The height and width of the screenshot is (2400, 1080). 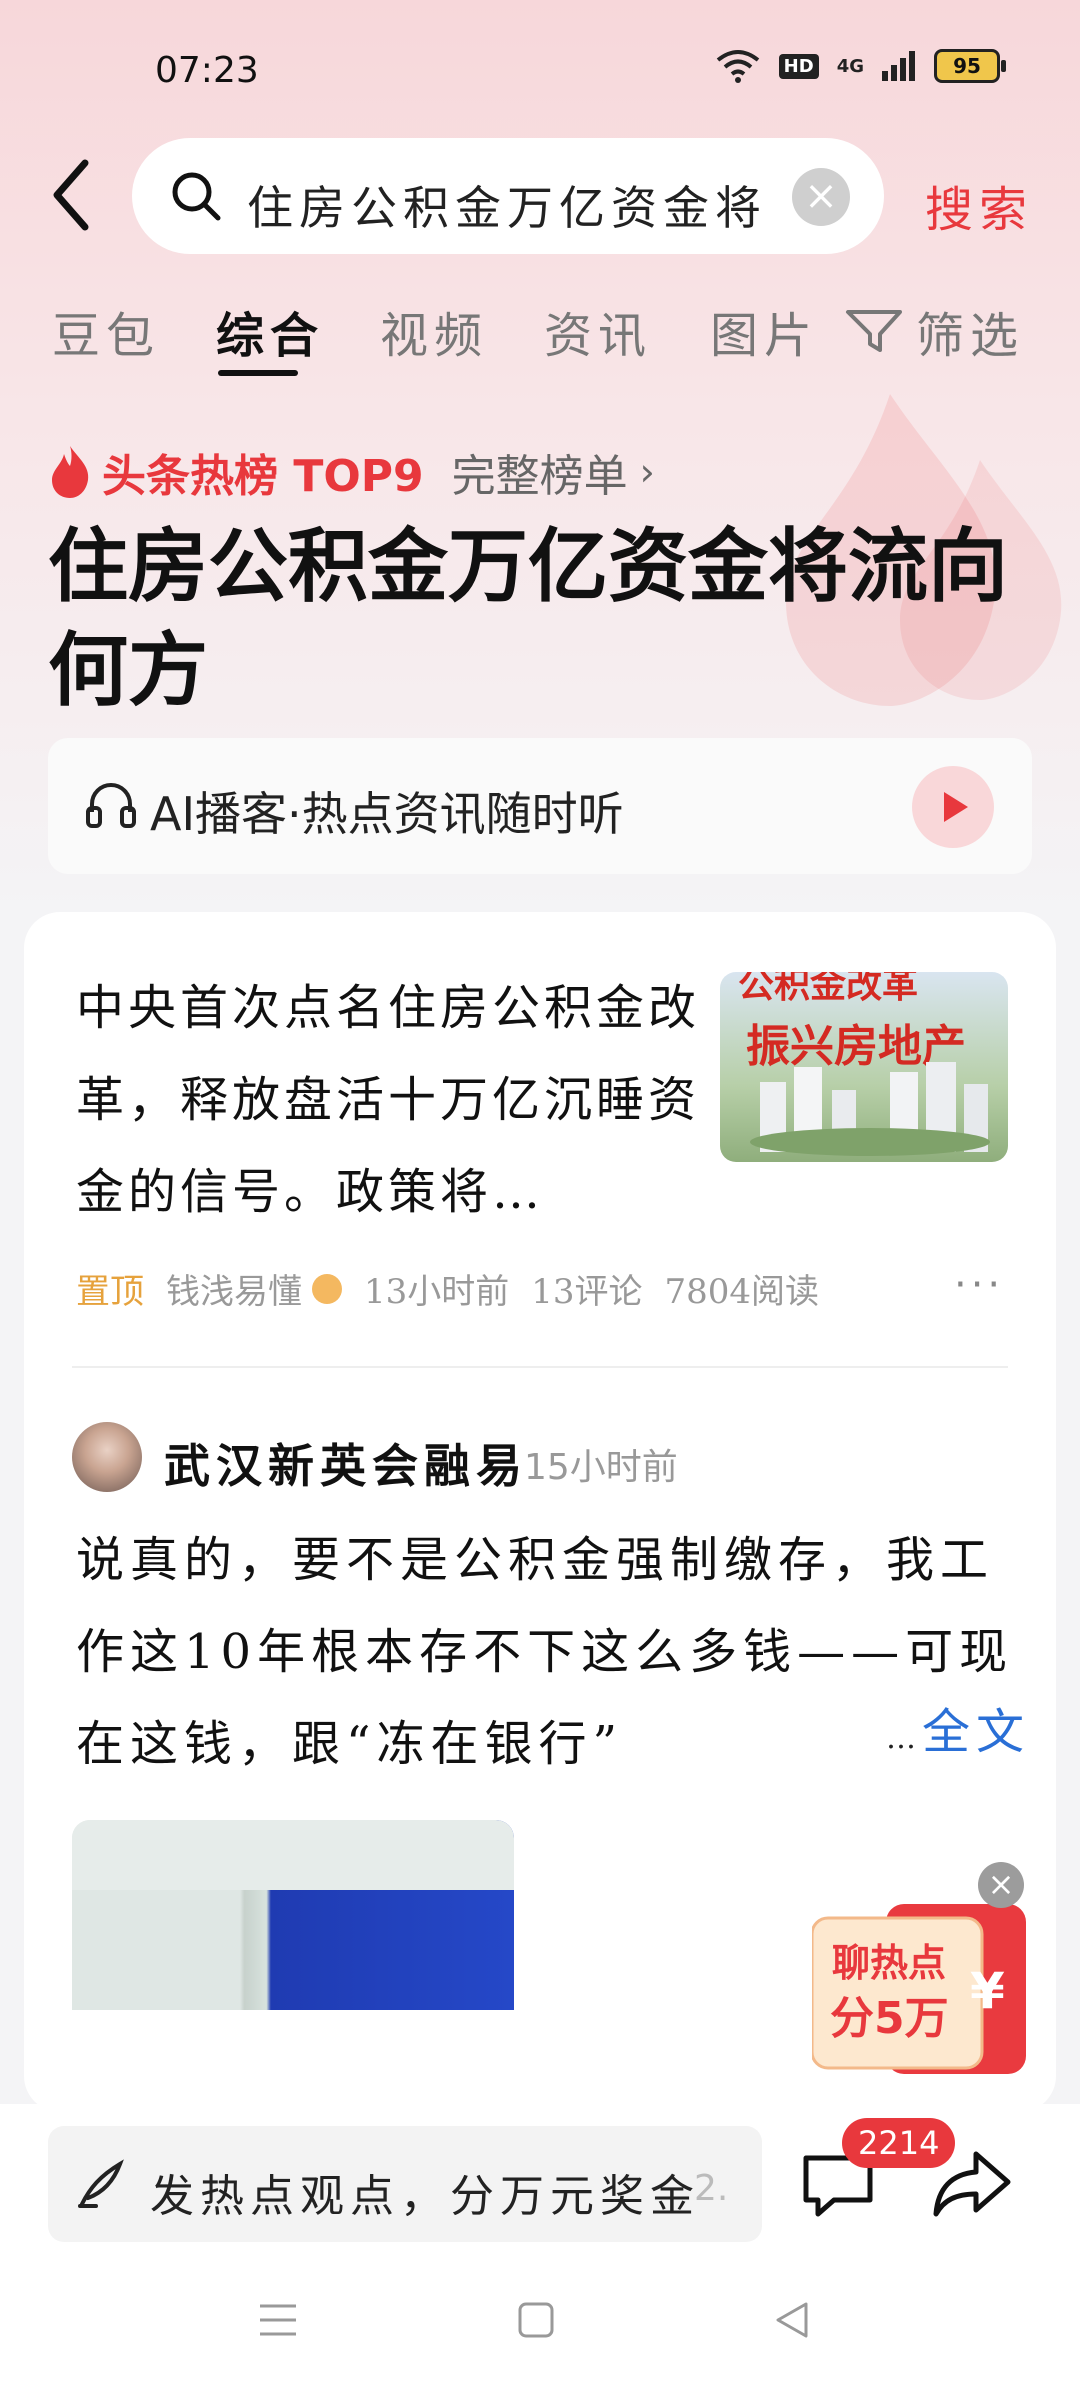 I want to click on battery-icon: 95, so click(x=970, y=66).